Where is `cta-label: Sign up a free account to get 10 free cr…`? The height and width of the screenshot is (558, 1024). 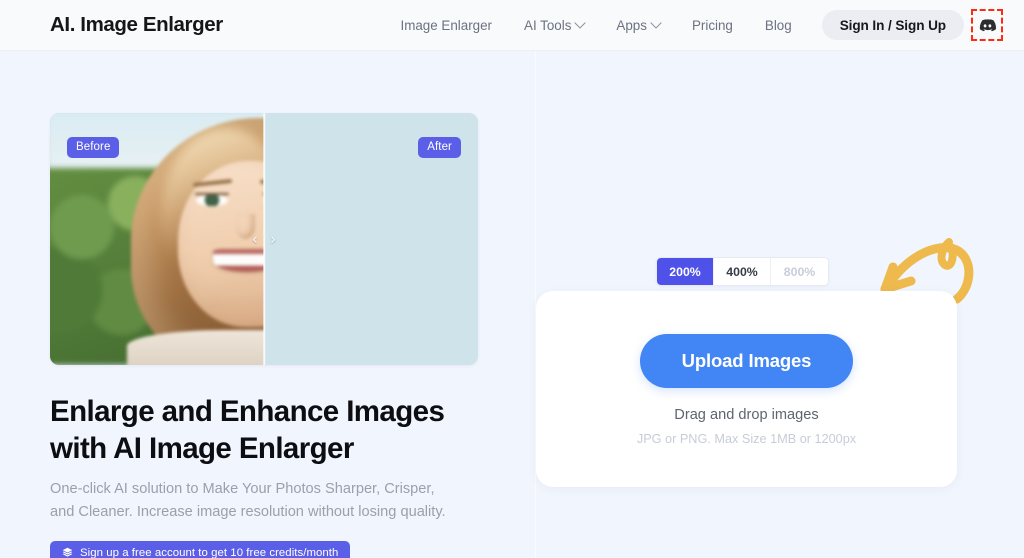
cta-label: Sign up a free account to get 10 free cr… is located at coordinates (209, 552).